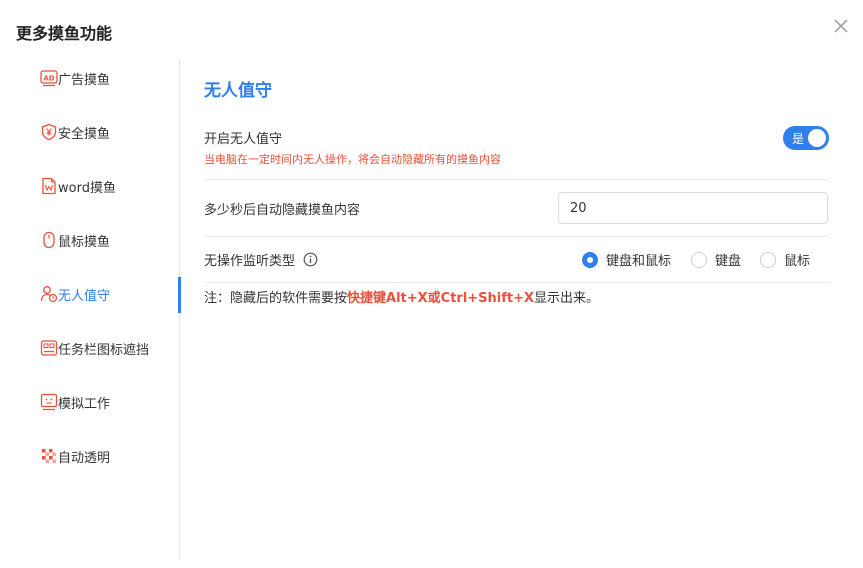 The height and width of the screenshot is (568, 863). What do you see at coordinates (441, 298) in the screenshot?
I see `note-shortcut: 快捷键Alt+X或Ctrl+Shift+X` at bounding box center [441, 298].